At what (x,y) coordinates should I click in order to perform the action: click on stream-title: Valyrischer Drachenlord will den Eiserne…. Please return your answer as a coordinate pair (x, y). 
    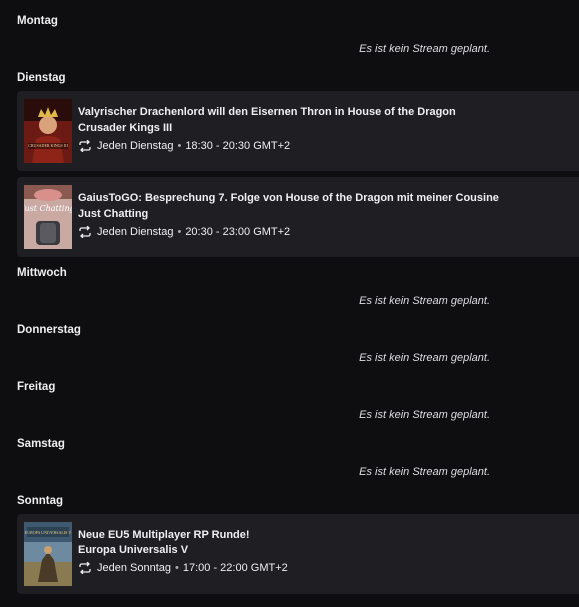
    Looking at the image, I should click on (267, 112).